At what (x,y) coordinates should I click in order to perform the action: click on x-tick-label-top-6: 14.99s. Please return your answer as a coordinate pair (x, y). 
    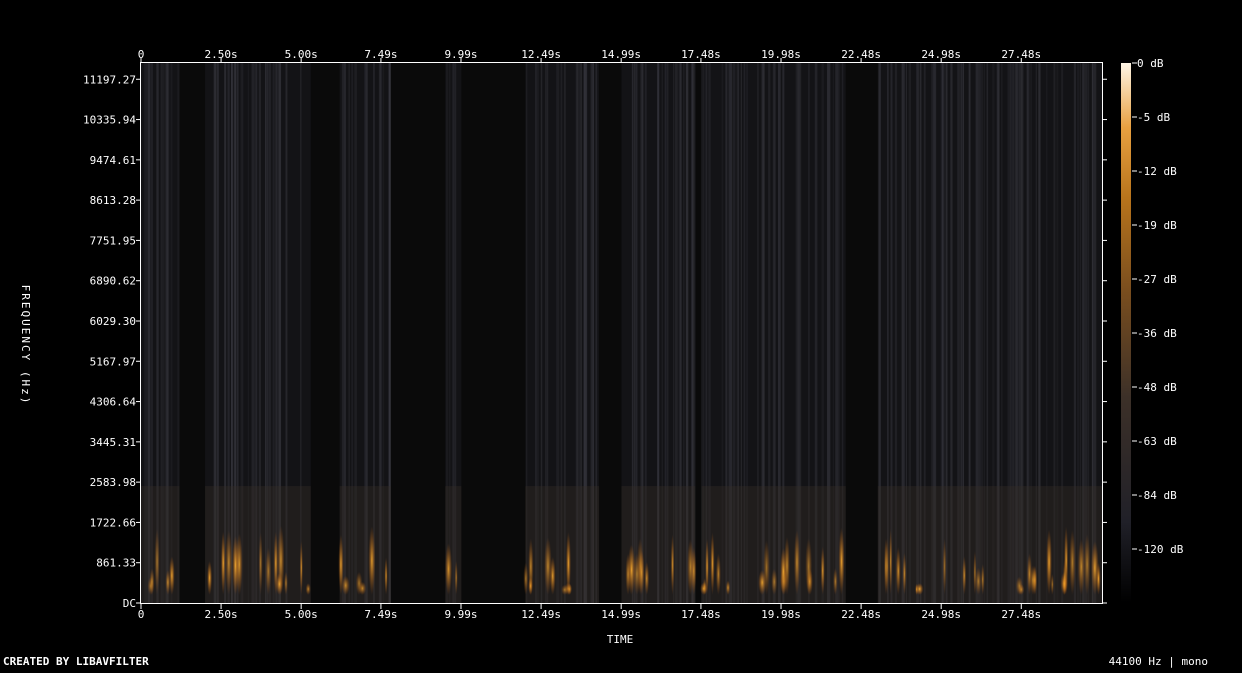
    Looking at the image, I should click on (621, 54).